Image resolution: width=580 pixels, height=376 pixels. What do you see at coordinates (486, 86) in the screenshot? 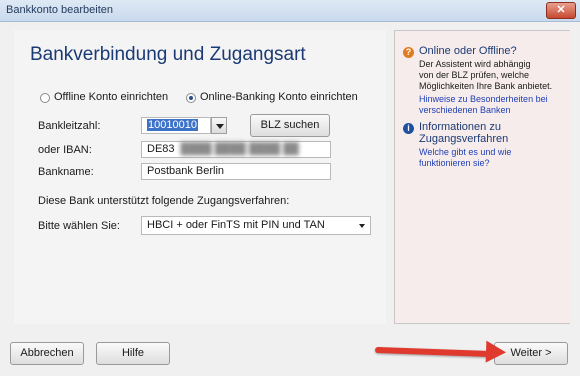
I see `help-text-line-3: Möglichkeiten Ihre Bank anbietet.` at bounding box center [486, 86].